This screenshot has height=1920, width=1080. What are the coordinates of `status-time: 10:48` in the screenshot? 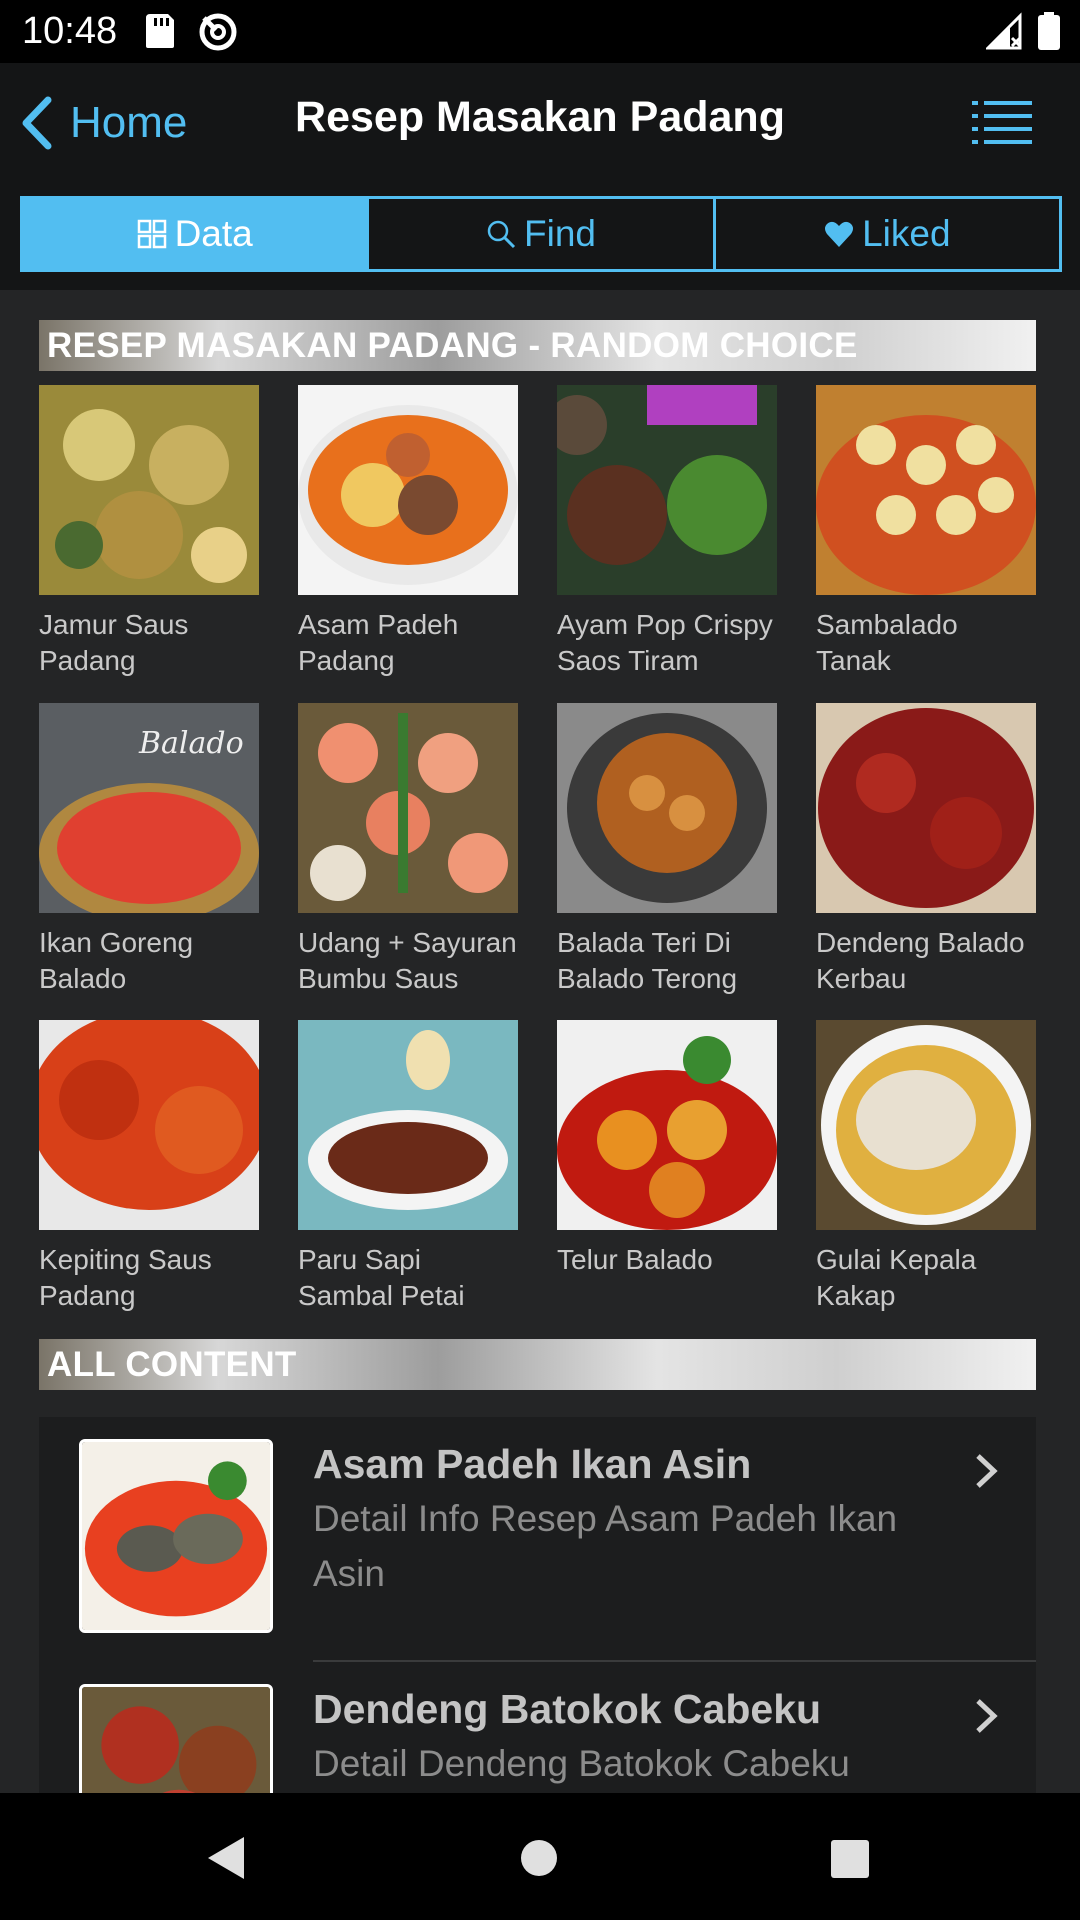 It's located at (70, 31).